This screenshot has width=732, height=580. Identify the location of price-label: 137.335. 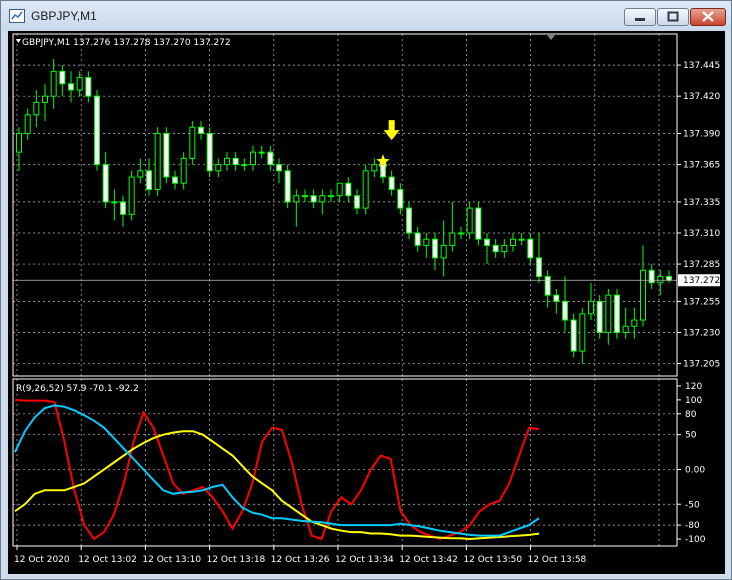
(701, 203).